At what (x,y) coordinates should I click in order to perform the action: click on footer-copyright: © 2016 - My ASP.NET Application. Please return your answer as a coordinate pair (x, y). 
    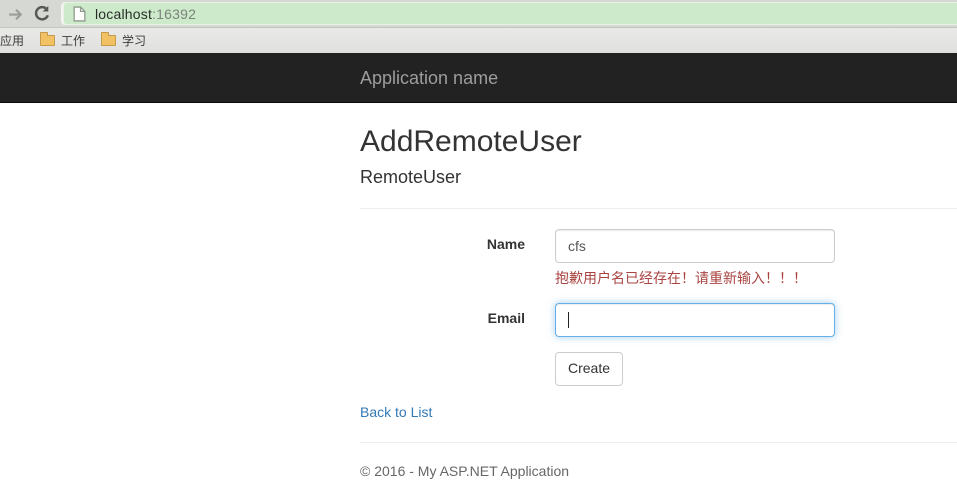
    Looking at the image, I should click on (465, 470).